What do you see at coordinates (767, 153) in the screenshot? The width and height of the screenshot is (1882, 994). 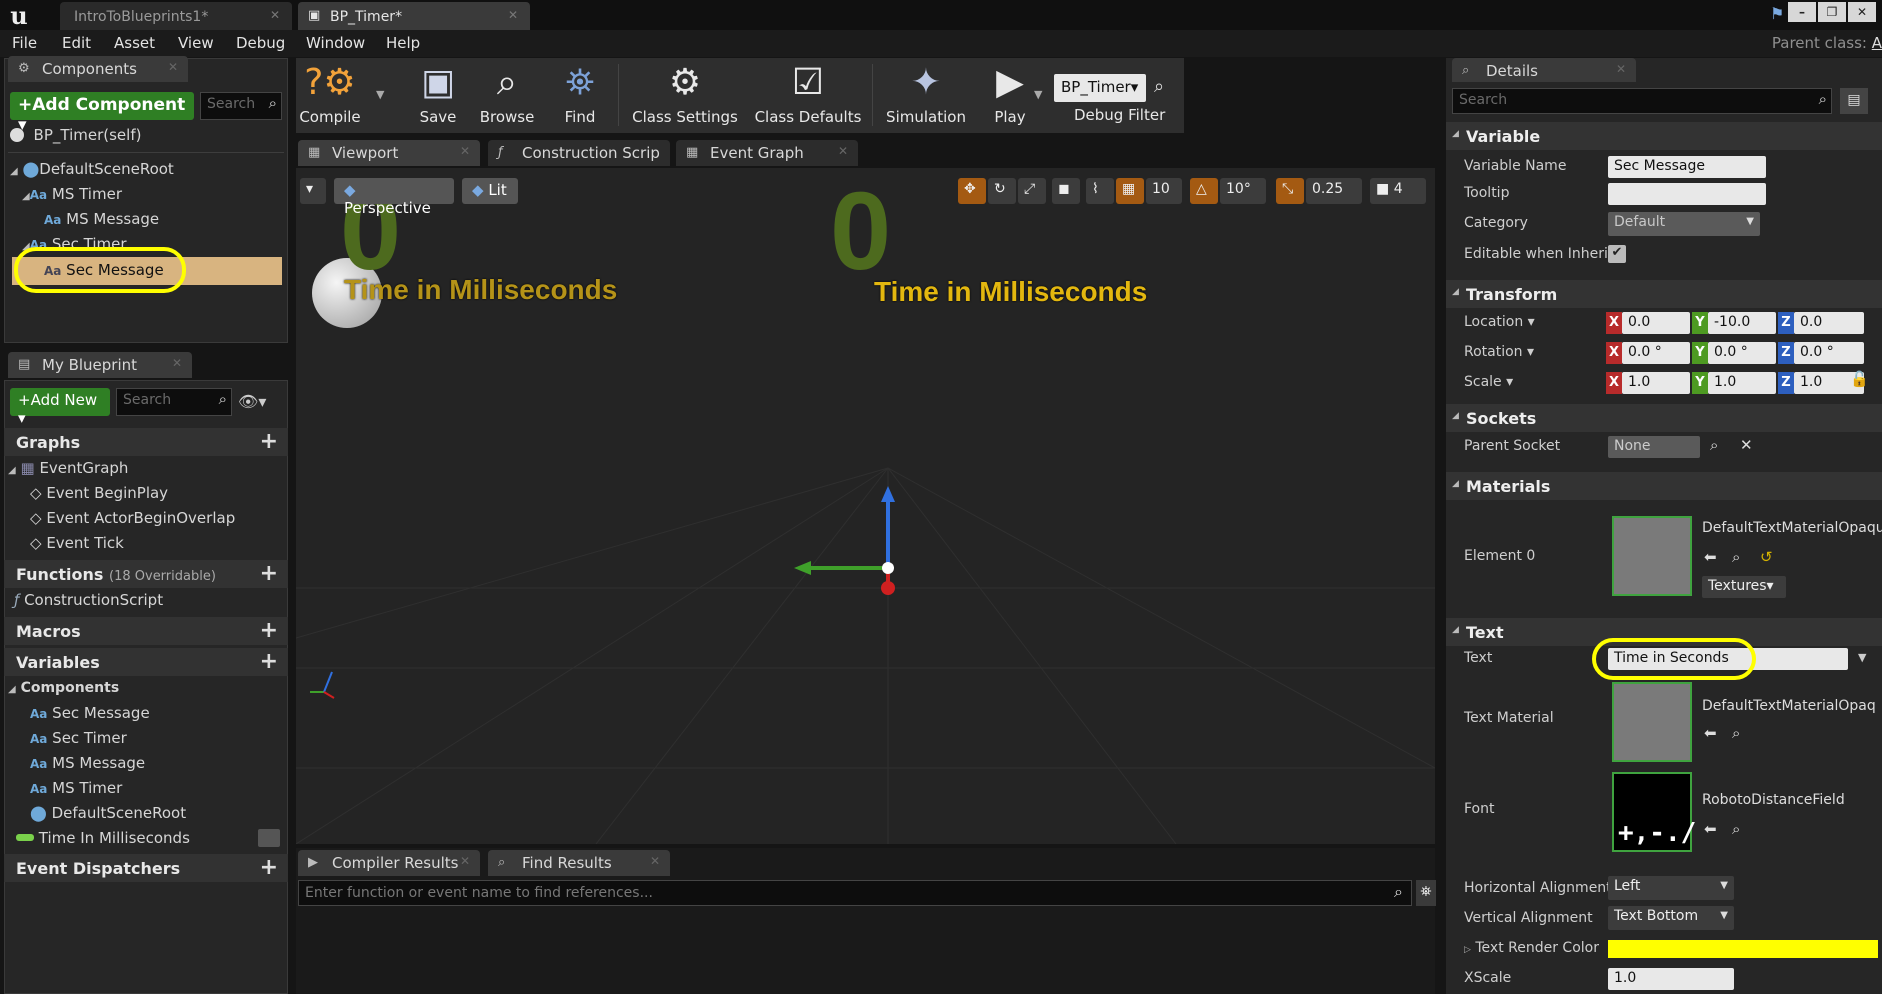 I see `tab-event-graph: ▦ Event Graph ✕` at bounding box center [767, 153].